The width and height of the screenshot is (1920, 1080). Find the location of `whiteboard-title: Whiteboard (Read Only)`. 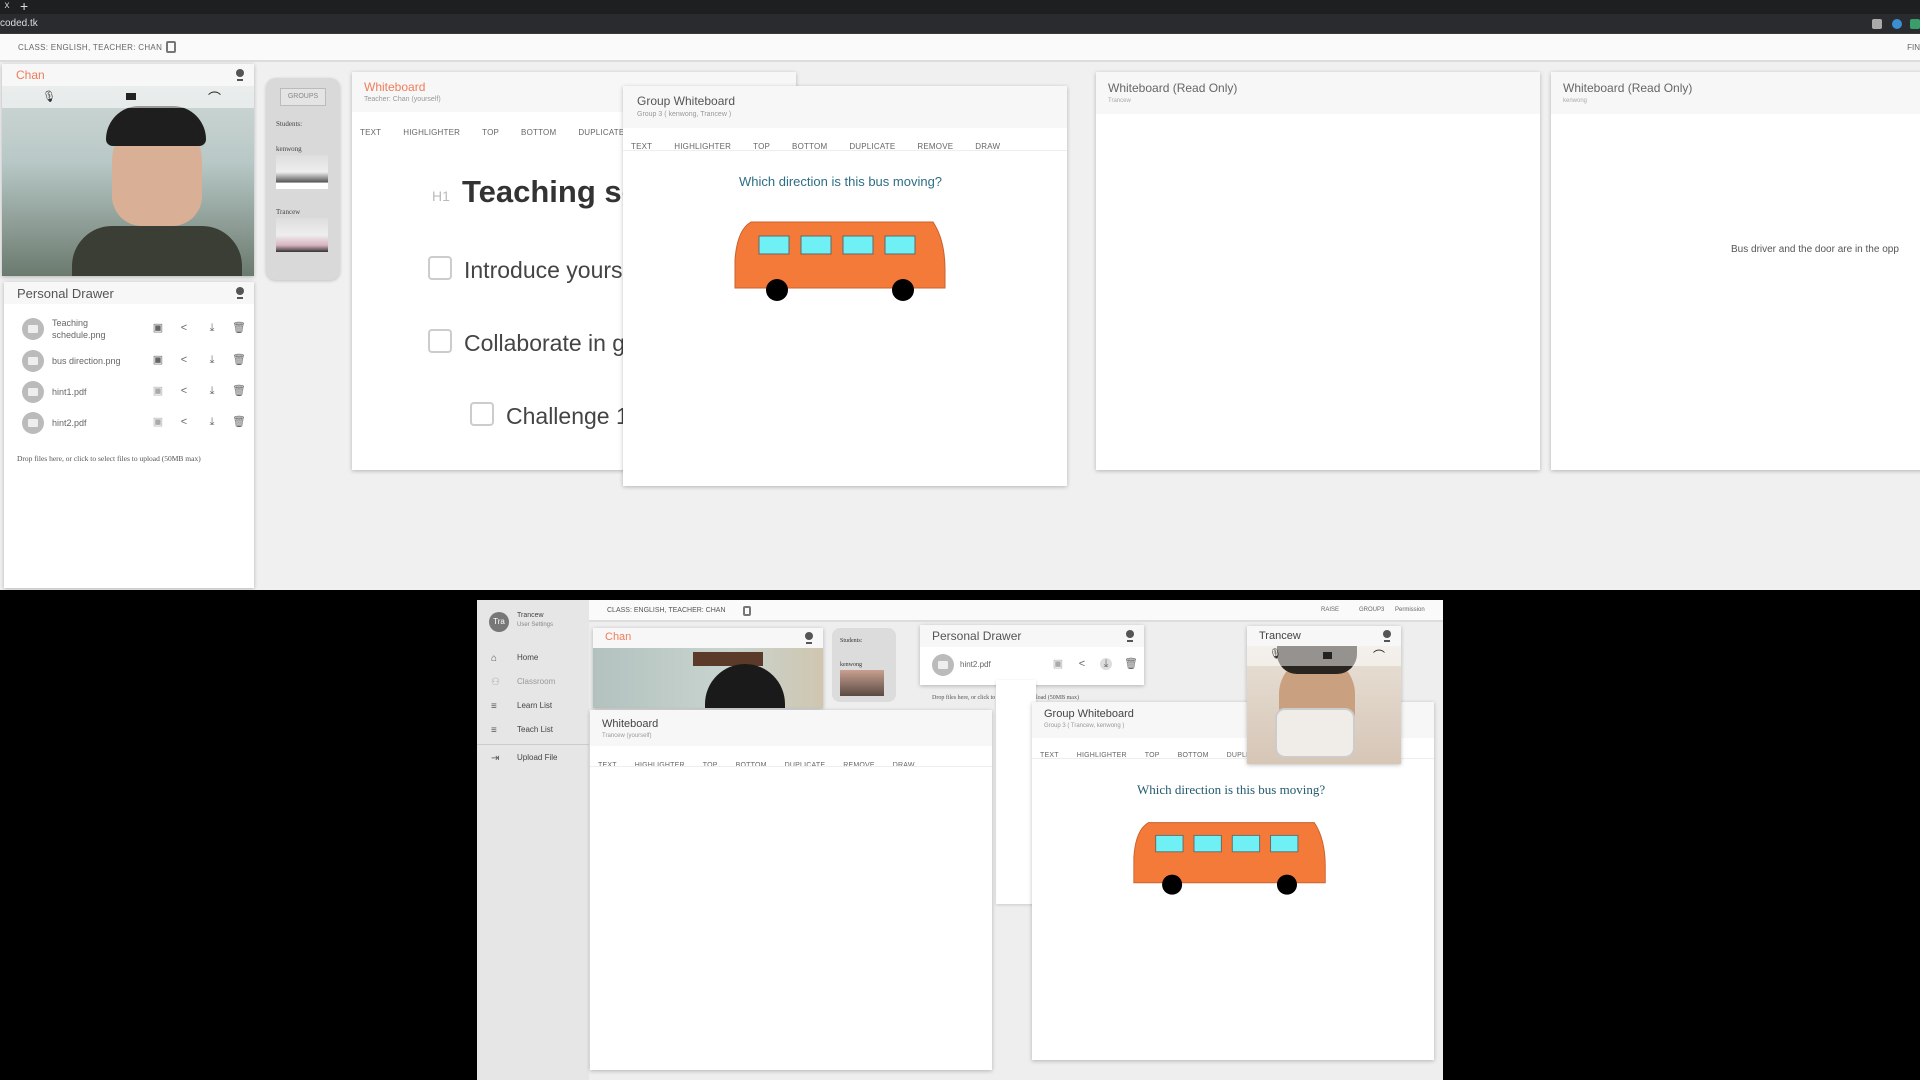

whiteboard-title: Whiteboard (Read Only) is located at coordinates (1173, 88).